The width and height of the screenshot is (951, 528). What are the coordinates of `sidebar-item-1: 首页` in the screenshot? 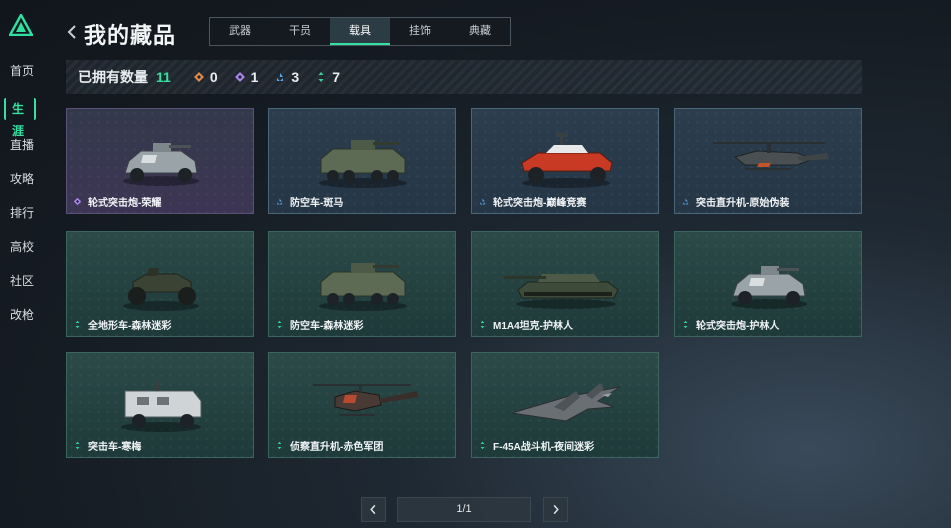 It's located at (22, 71).